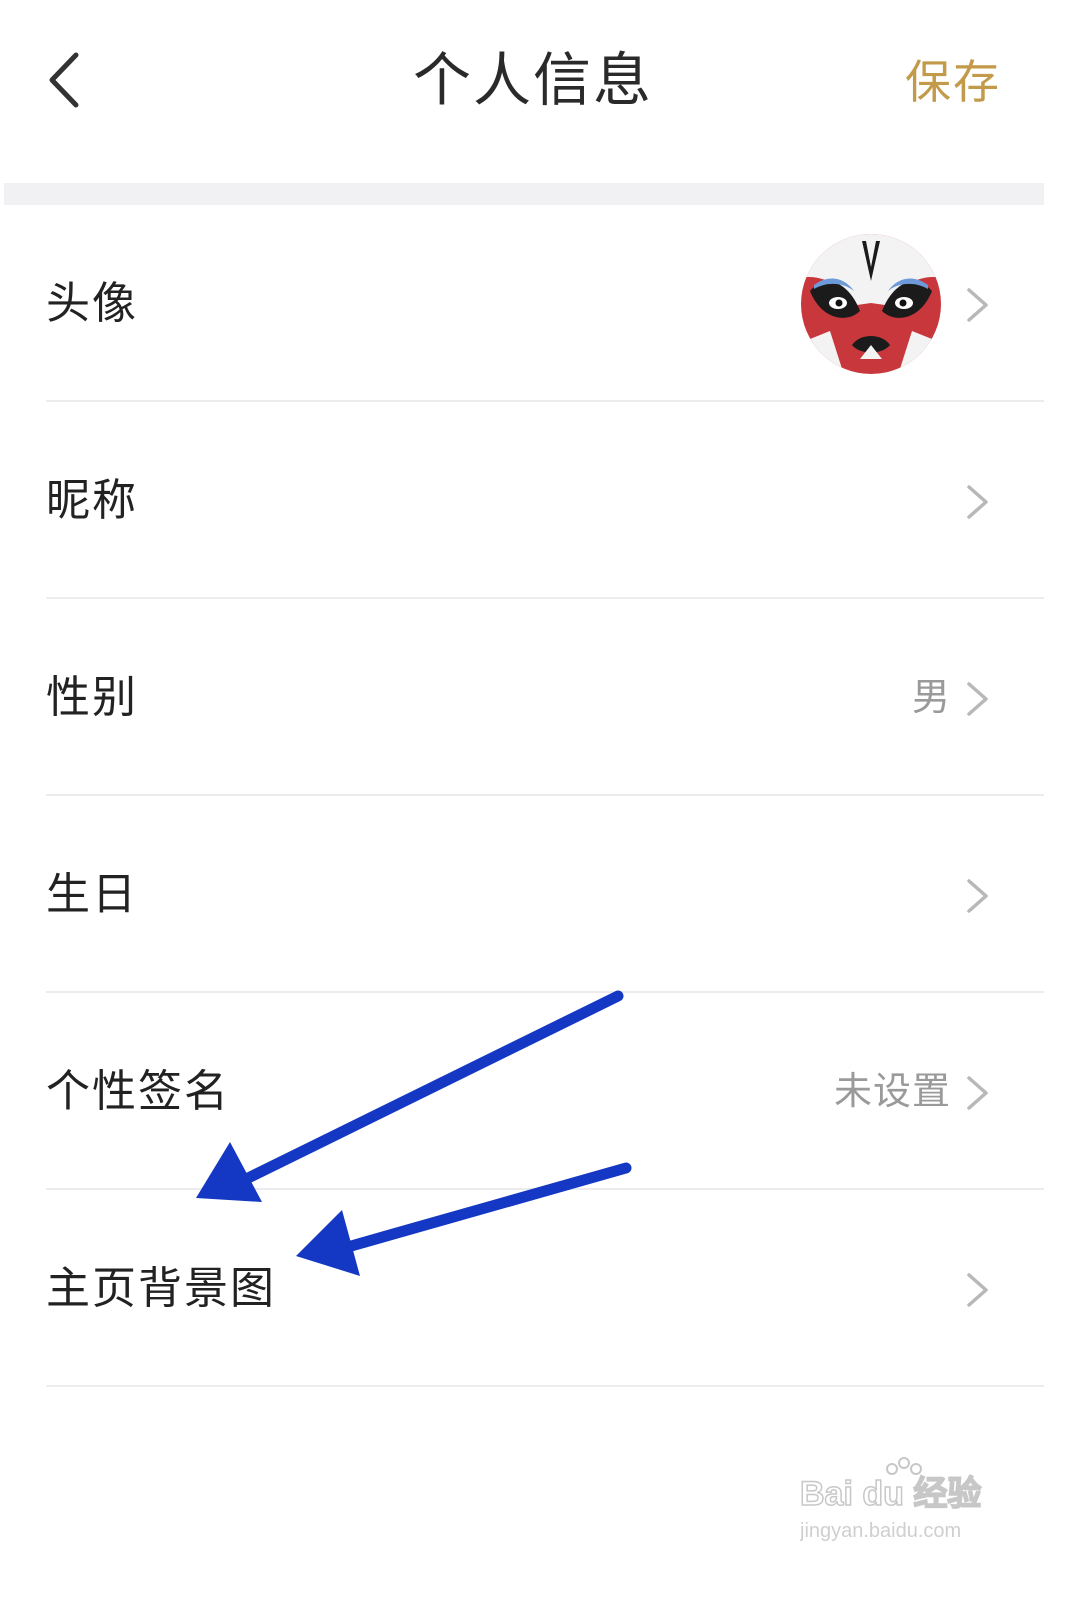 The height and width of the screenshot is (1600, 1066). Describe the element at coordinates (161, 1288) in the screenshot. I see `homepage-background-label: 主页背景图` at that location.